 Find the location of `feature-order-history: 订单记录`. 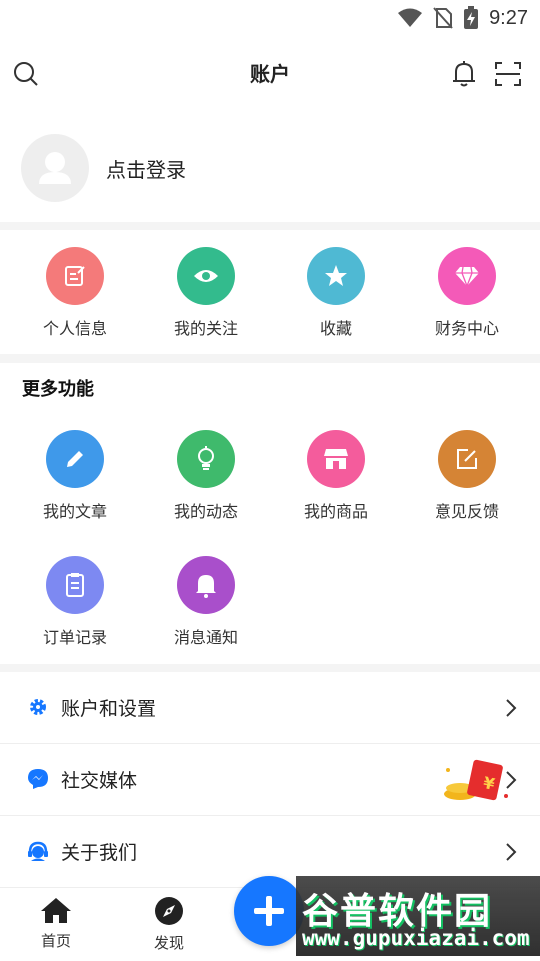

feature-order-history: 订单记录 is located at coordinates (75, 602).